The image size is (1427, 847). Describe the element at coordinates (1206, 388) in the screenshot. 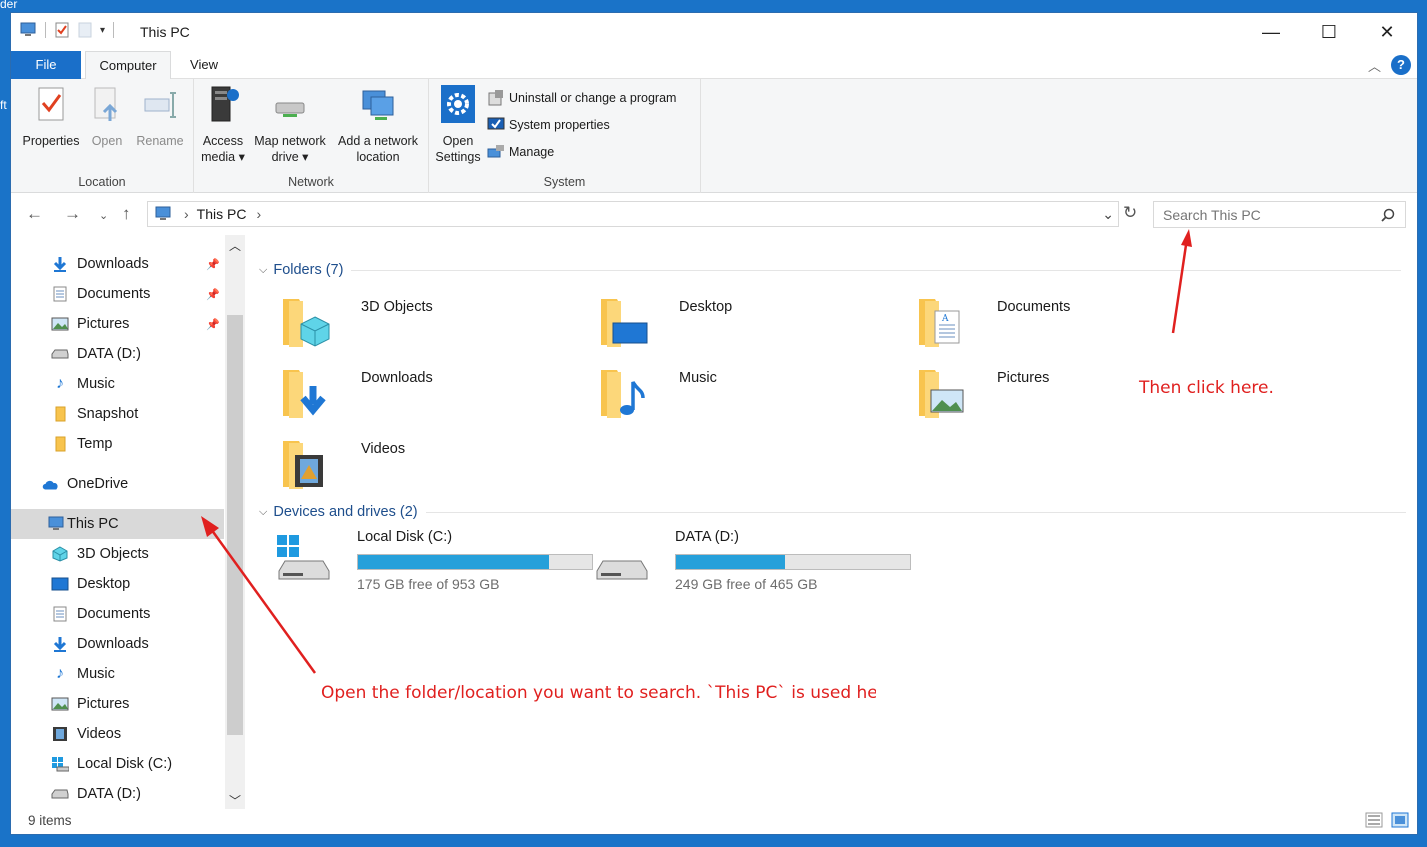

I see `search-annotation-text: Then click here.` at that location.